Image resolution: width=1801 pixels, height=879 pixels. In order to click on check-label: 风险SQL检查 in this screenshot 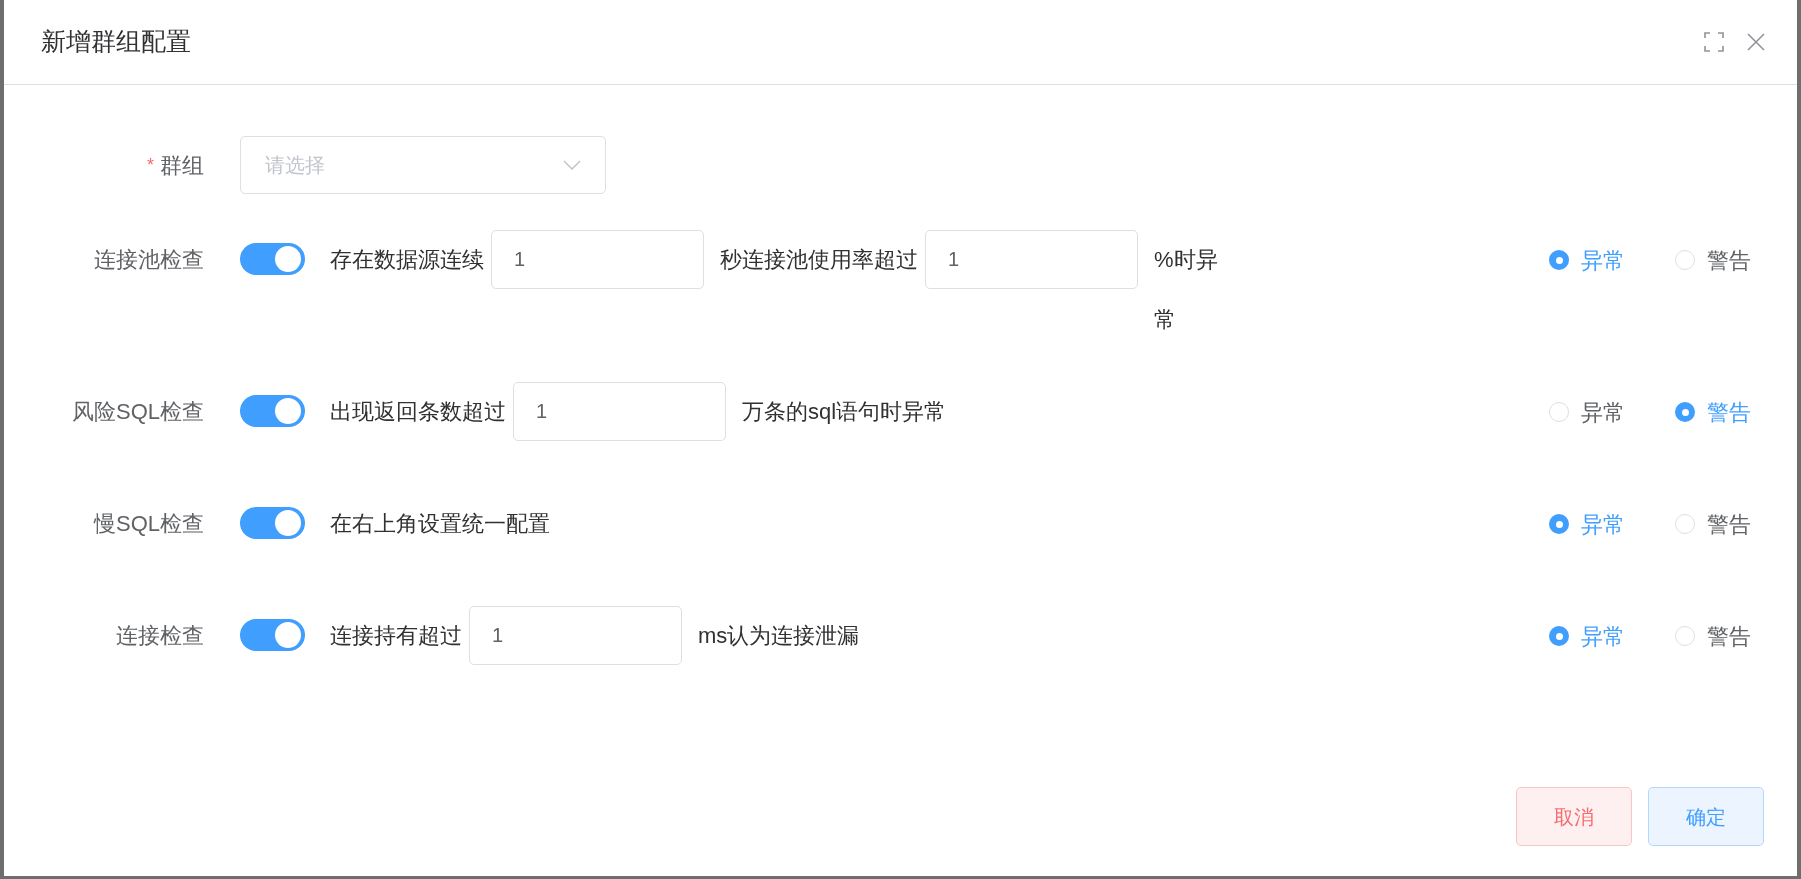, I will do `click(137, 412)`.